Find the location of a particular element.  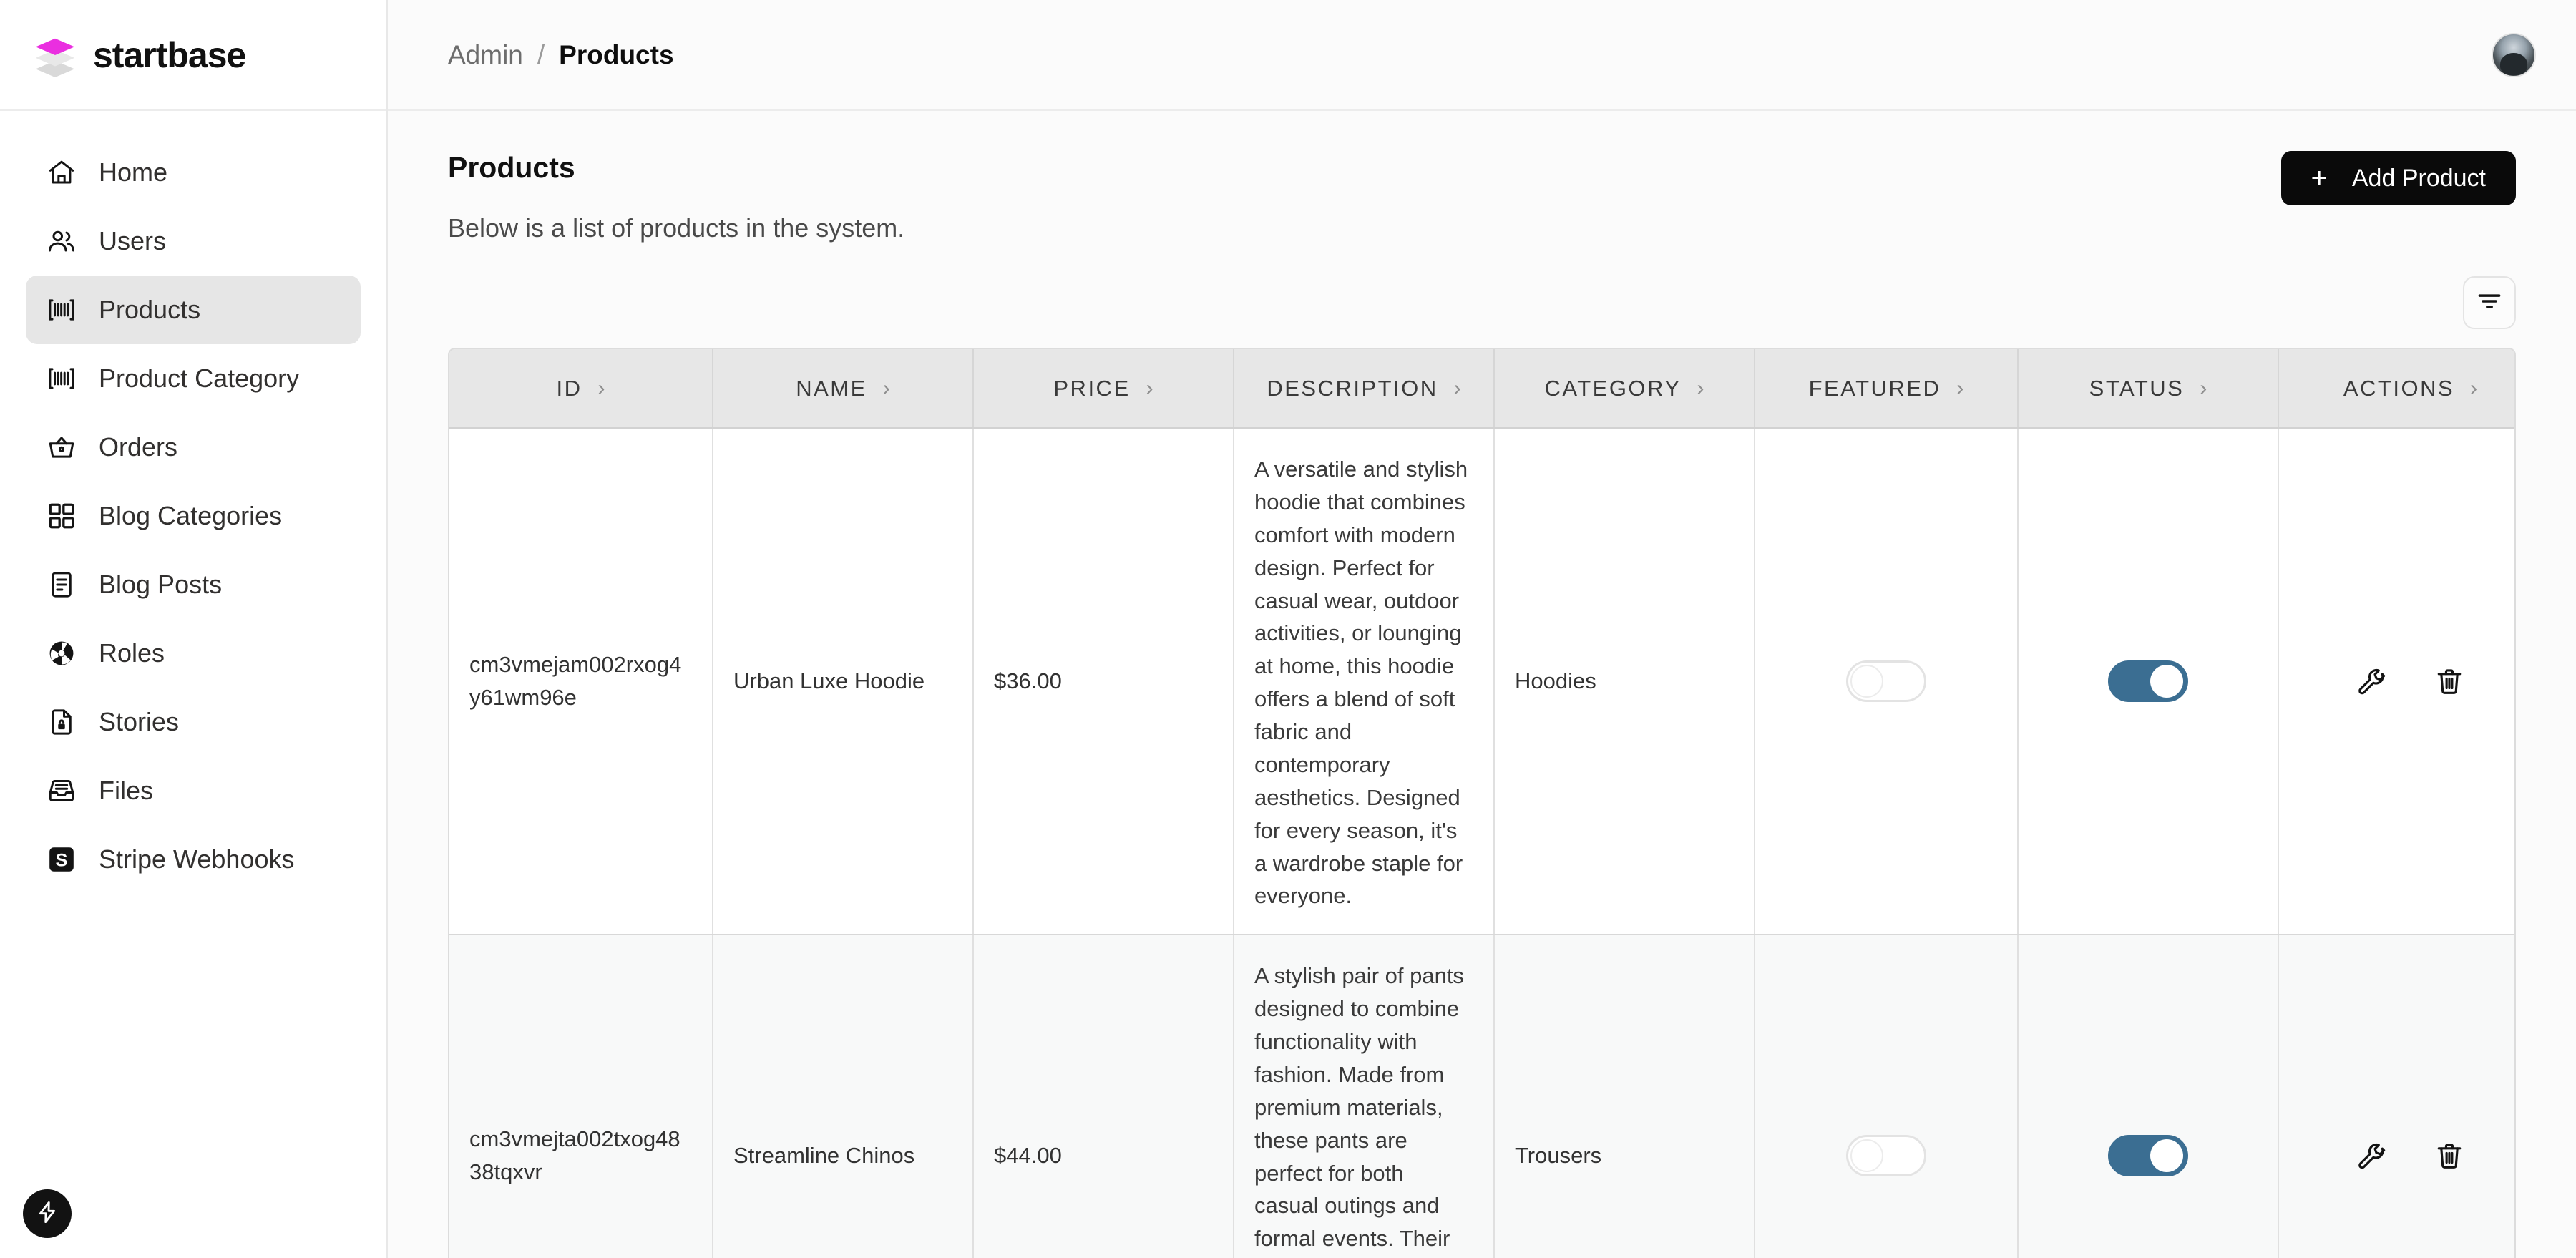

add-product-label: Add Product is located at coordinates (2418, 178).